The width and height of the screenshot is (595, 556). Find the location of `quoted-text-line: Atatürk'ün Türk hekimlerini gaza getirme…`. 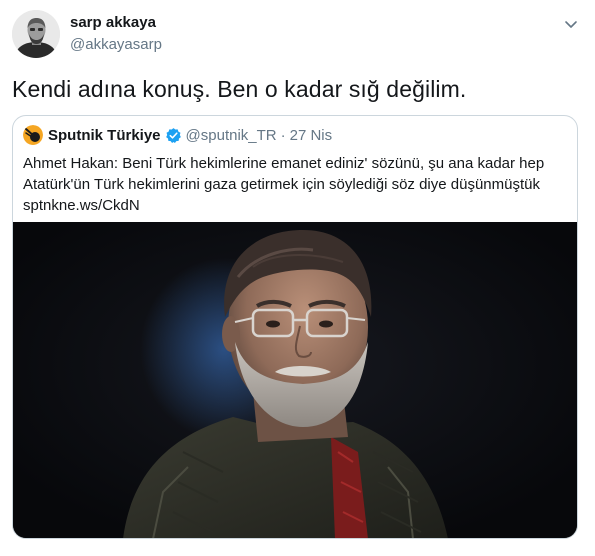

quoted-text-line: Atatürk'ün Türk hekimlerini gaza getirme… is located at coordinates (281, 184).